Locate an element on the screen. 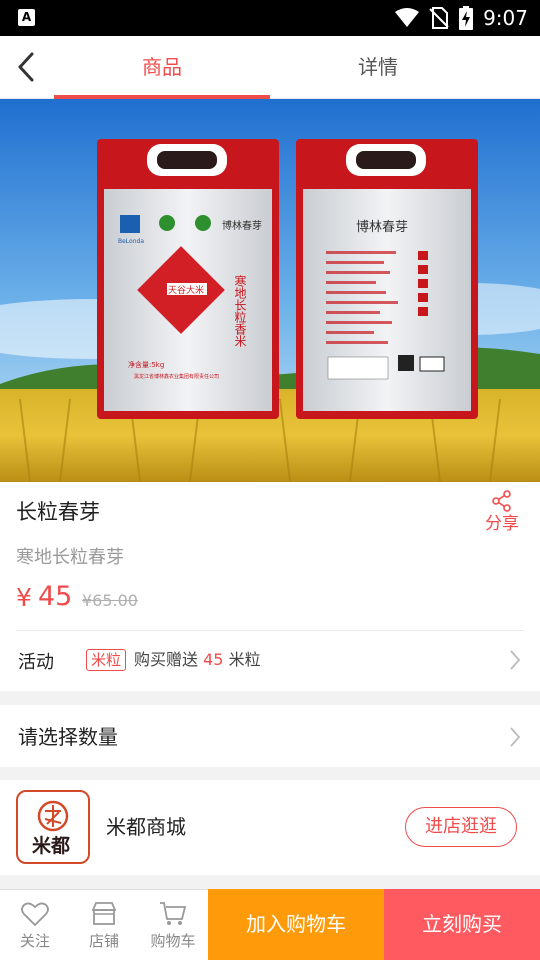 The width and height of the screenshot is (540, 960). activity-description: 购买赠送 45 米粒 is located at coordinates (197, 660).